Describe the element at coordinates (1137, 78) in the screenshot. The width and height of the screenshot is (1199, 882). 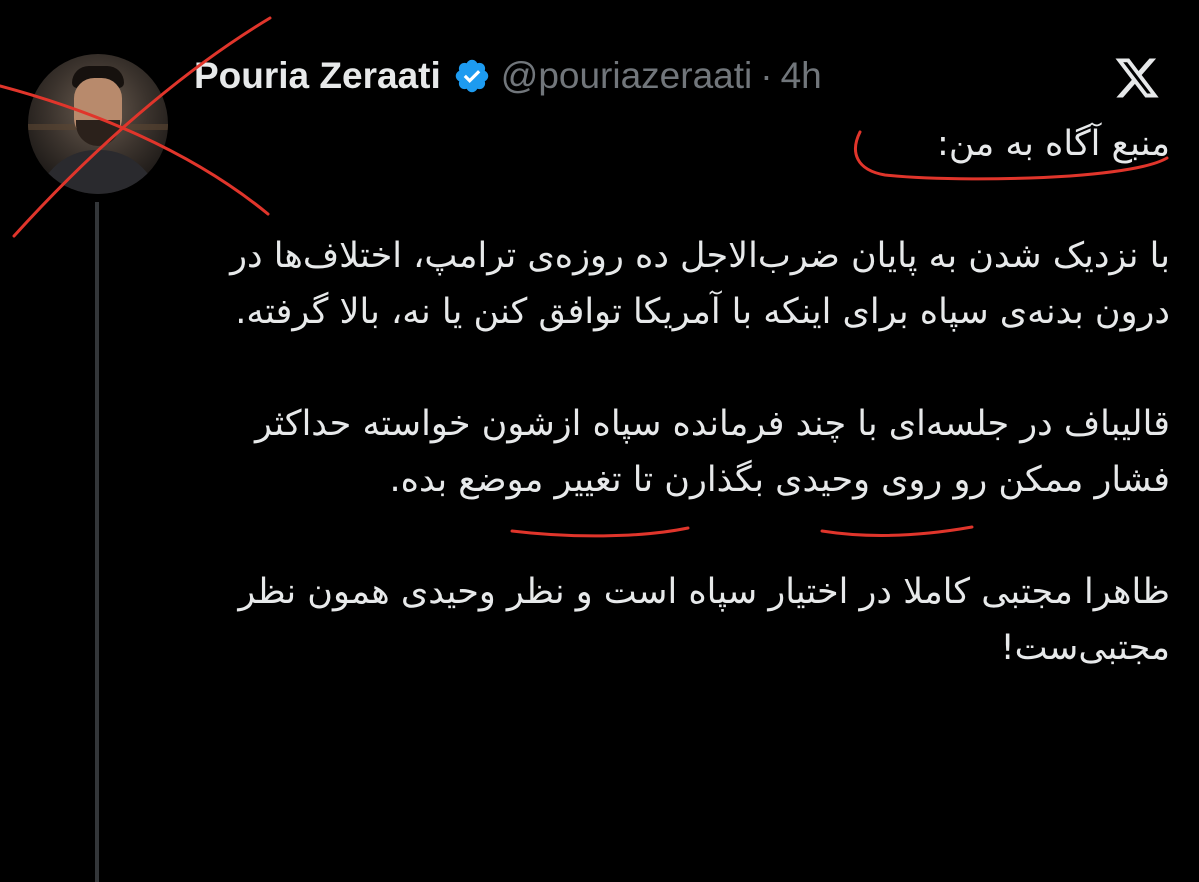
I see `x-logo-icon` at that location.